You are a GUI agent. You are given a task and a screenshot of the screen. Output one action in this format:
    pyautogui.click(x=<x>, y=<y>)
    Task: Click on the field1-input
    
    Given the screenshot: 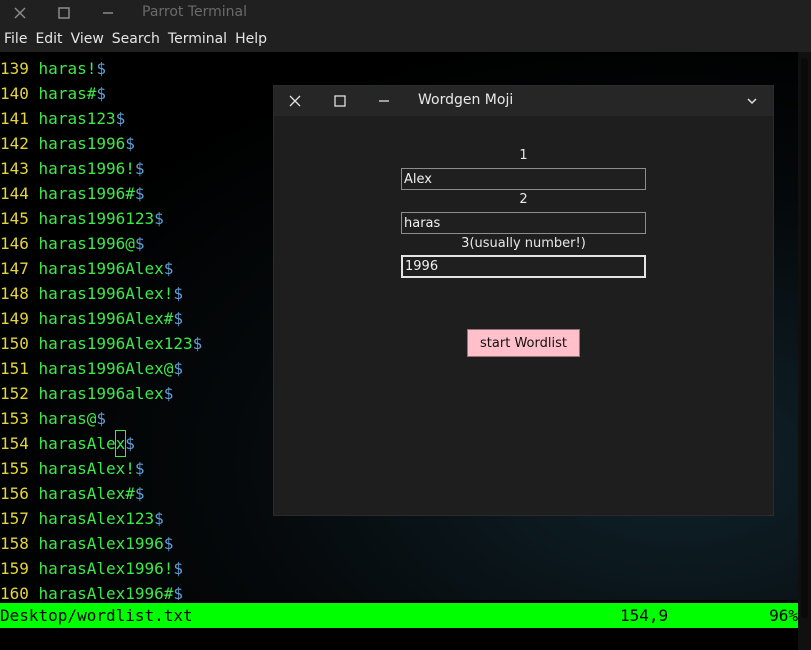 What is the action you would take?
    pyautogui.click(x=523, y=179)
    